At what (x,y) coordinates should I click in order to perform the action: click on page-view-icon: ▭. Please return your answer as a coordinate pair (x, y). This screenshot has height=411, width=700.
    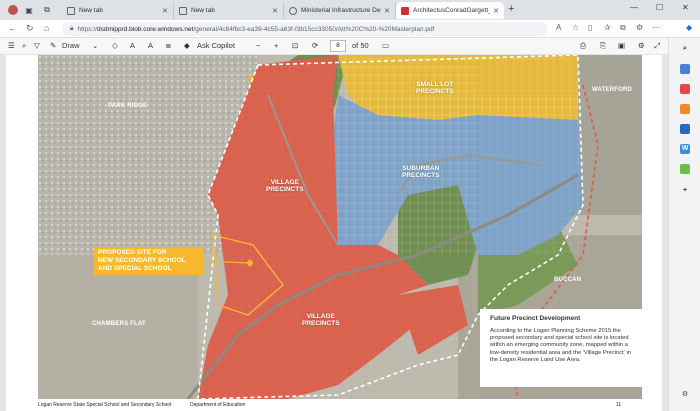
    Looking at the image, I should click on (385, 45).